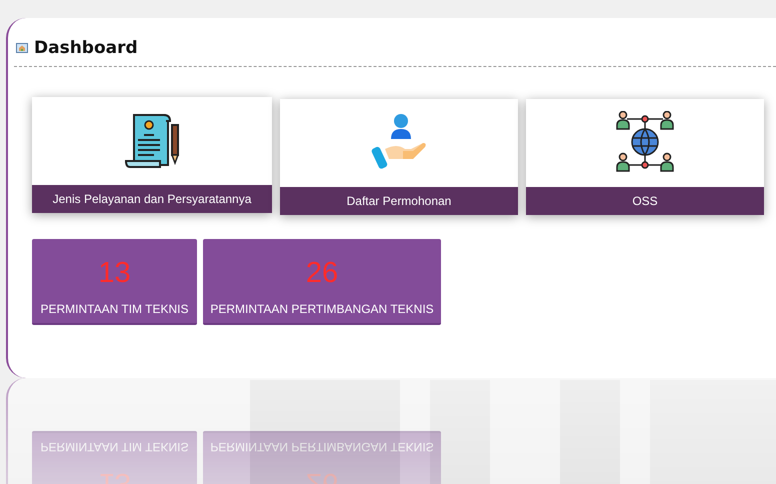 The width and height of the screenshot is (776, 484). I want to click on menu-card: Jenis Pelayanan dan Persyaratannya, so click(152, 155).